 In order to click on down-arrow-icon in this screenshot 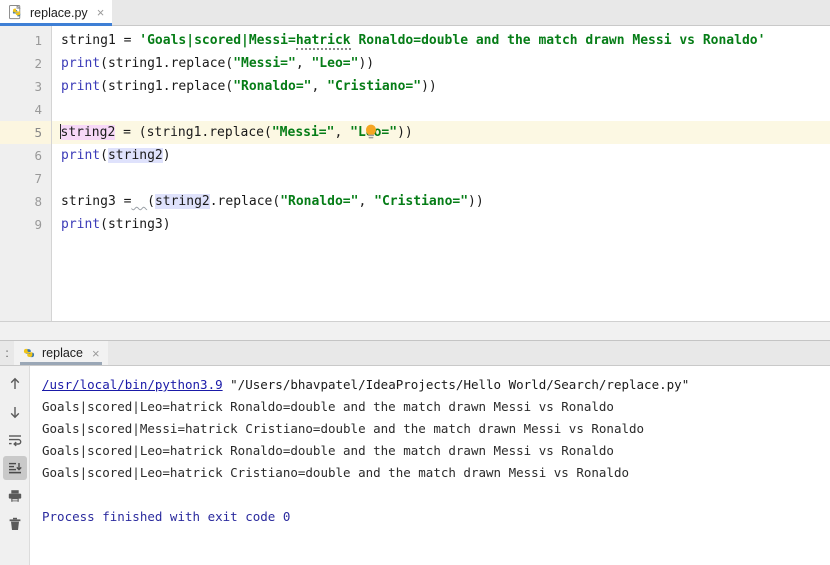, I will do `click(15, 412)`.